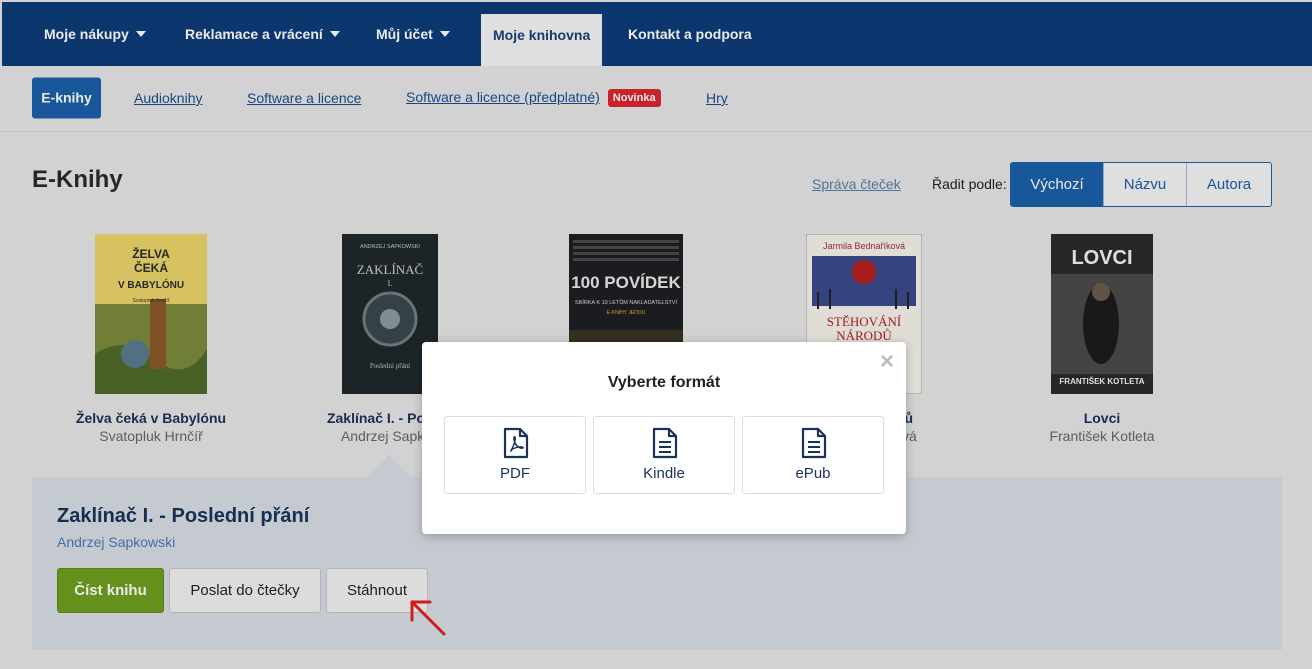  What do you see at coordinates (404, 34) in the screenshot?
I see `nav-item-label: Můj účet` at bounding box center [404, 34].